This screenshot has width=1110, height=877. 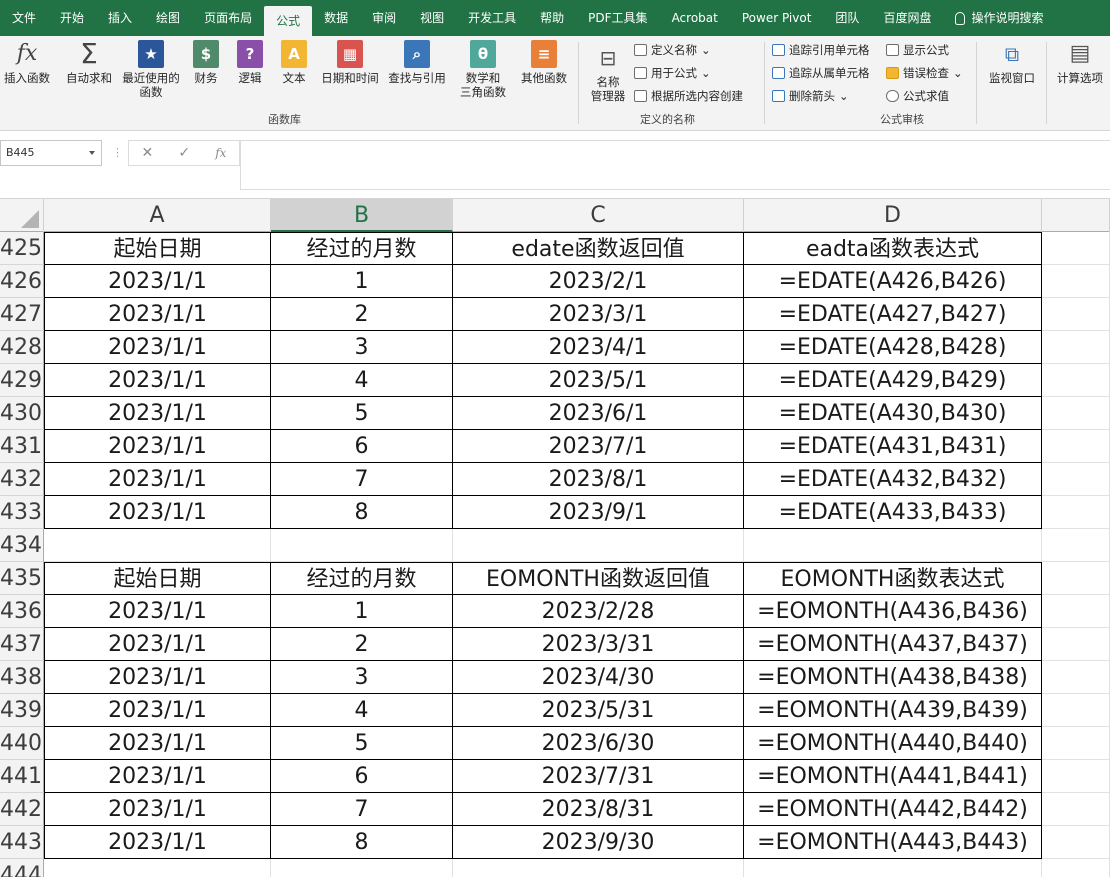 What do you see at coordinates (777, 18) in the screenshot?
I see `tab-13: Power Pivot` at bounding box center [777, 18].